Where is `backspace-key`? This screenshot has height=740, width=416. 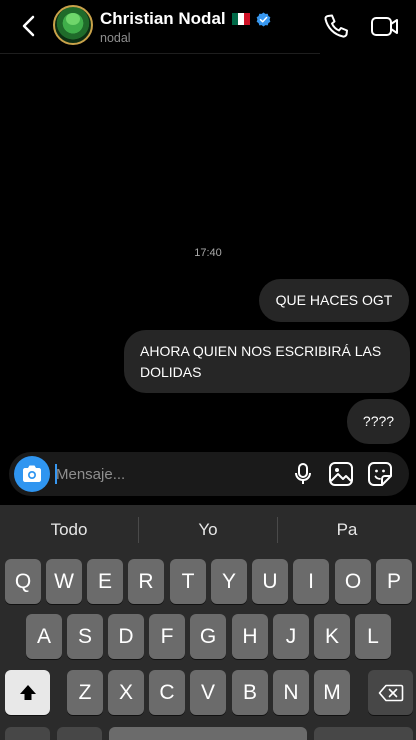
backspace-key is located at coordinates (390, 692).